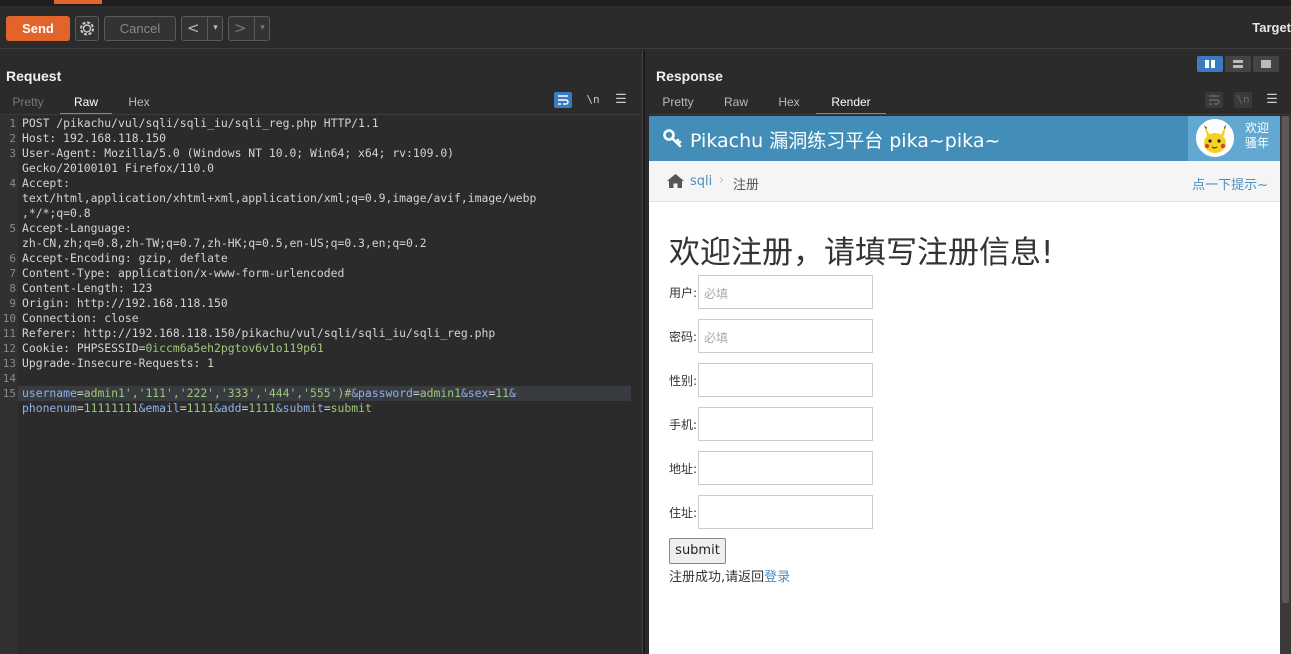 This screenshot has width=1291, height=654. What do you see at coordinates (299, 408) in the screenshot?
I see `param-key: &submit` at bounding box center [299, 408].